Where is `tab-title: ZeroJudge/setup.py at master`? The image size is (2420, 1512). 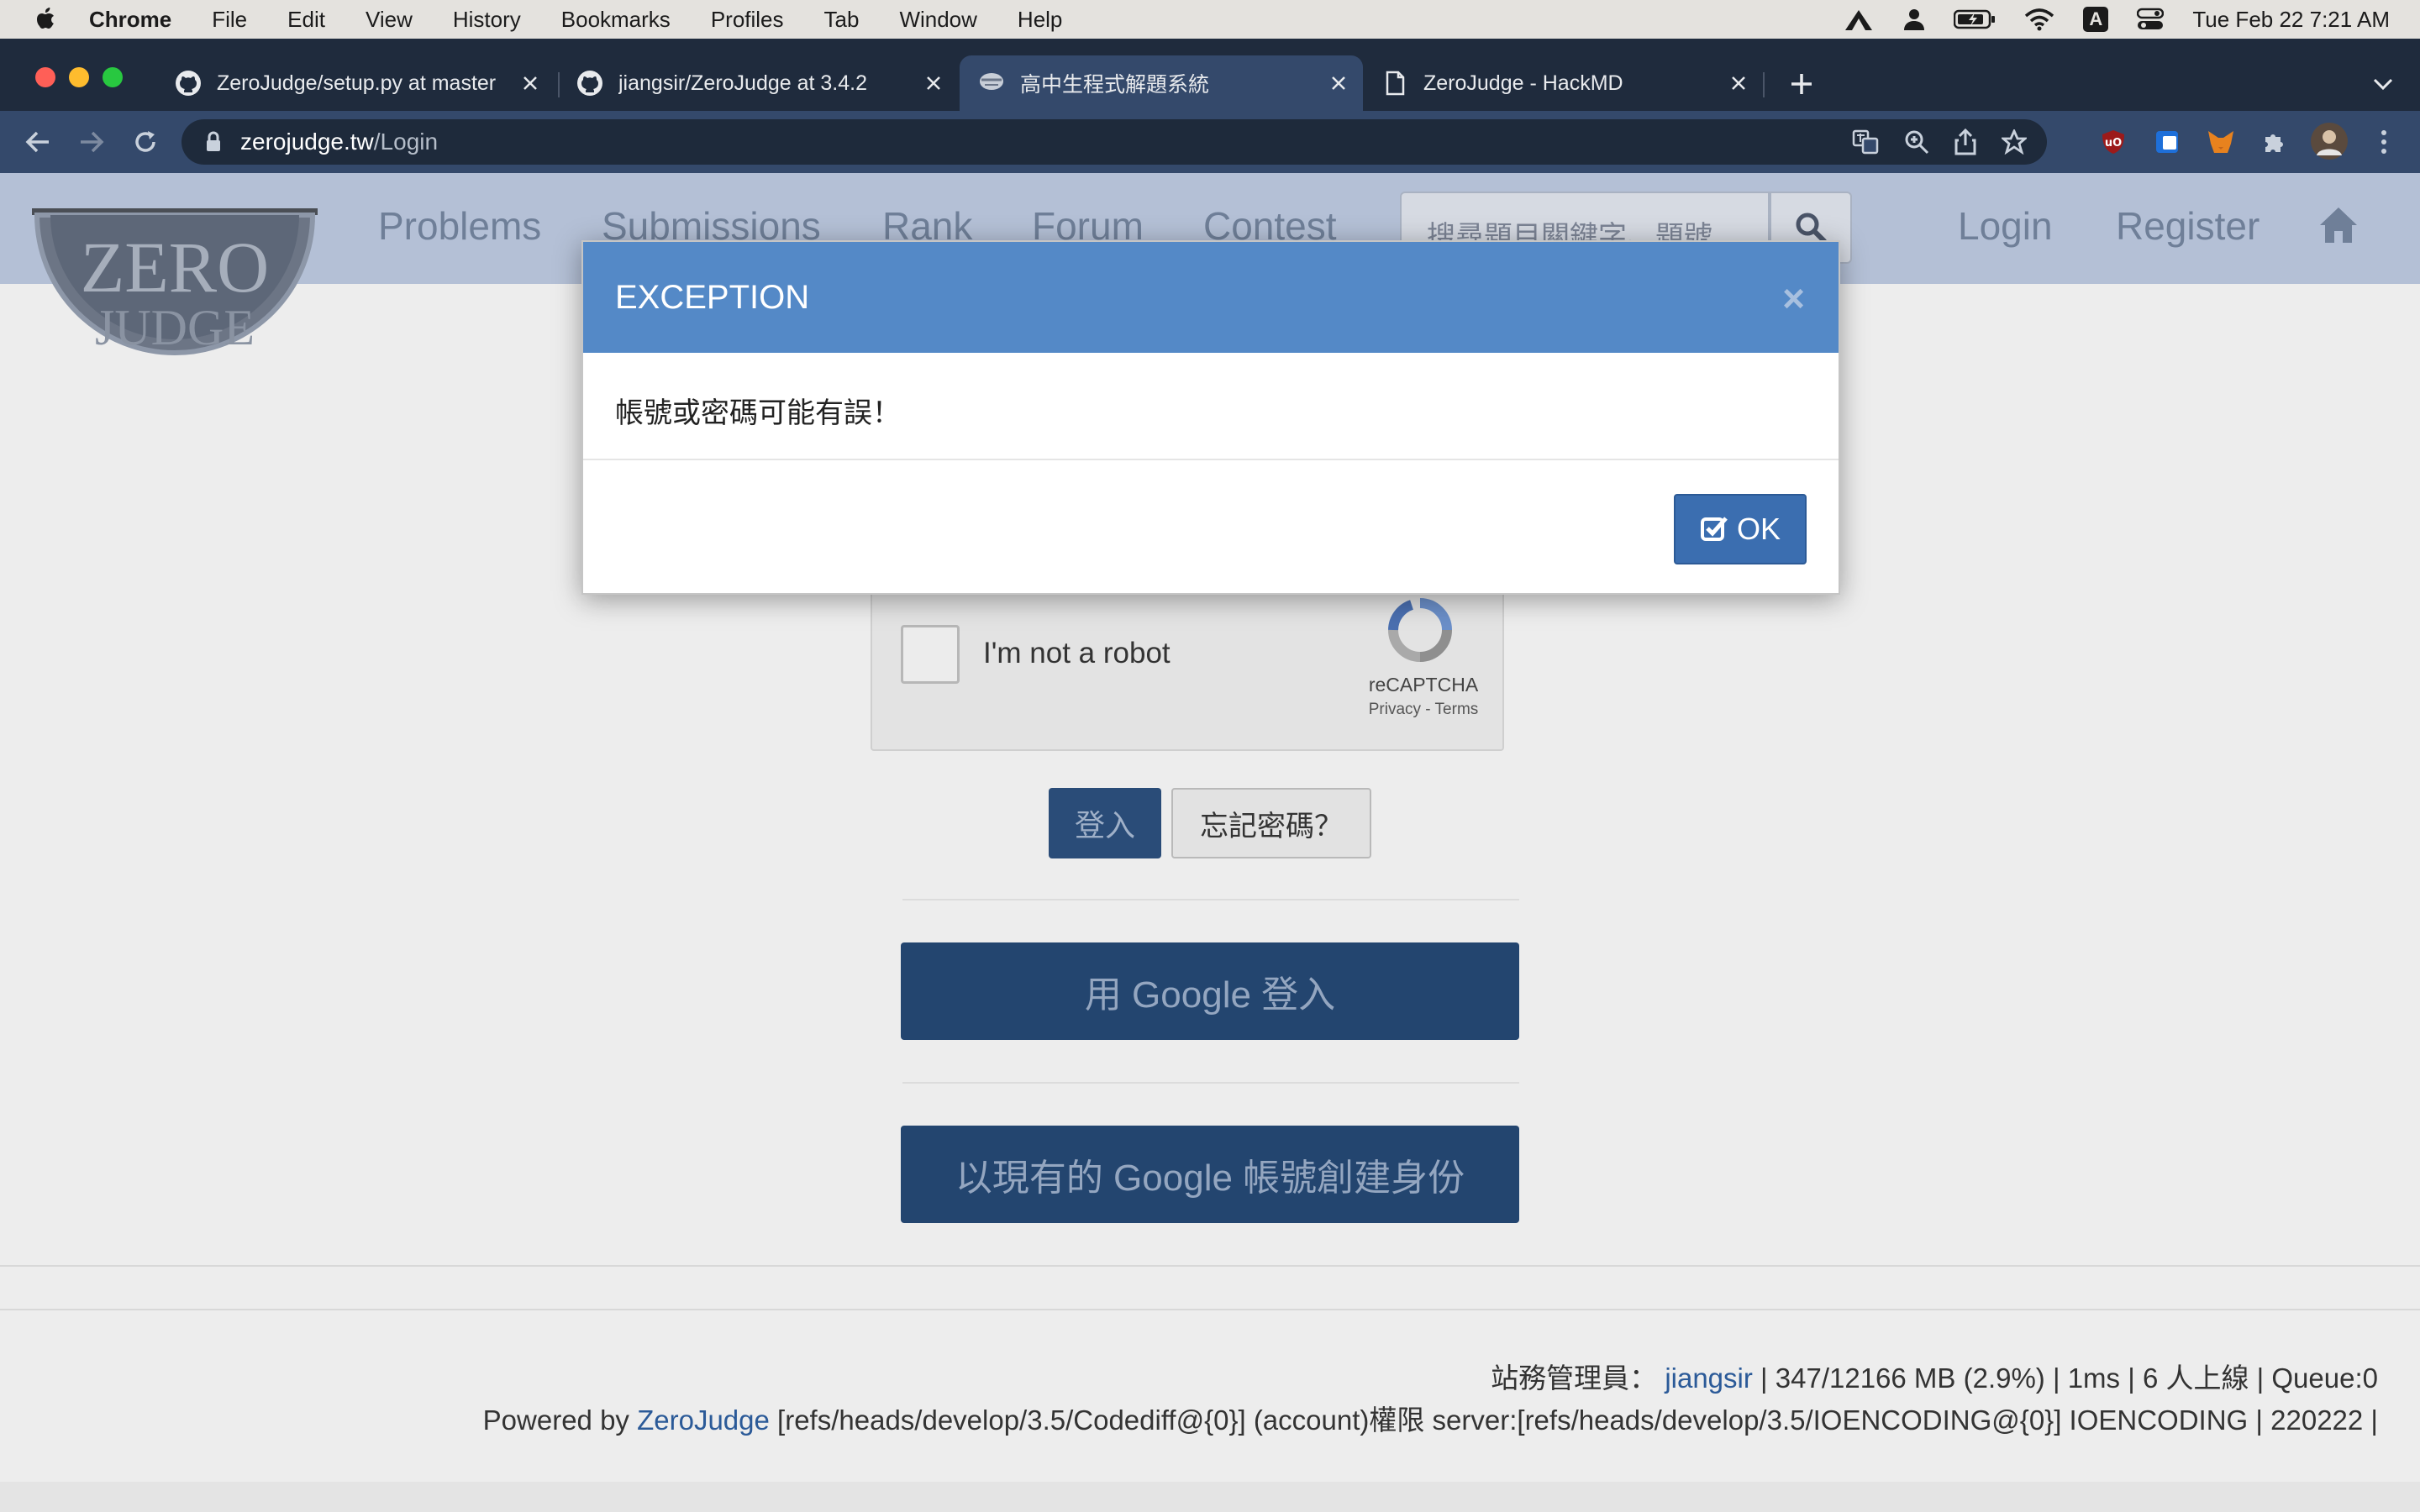
tab-title: ZeroJudge/setup.py at master is located at coordinates (357, 83).